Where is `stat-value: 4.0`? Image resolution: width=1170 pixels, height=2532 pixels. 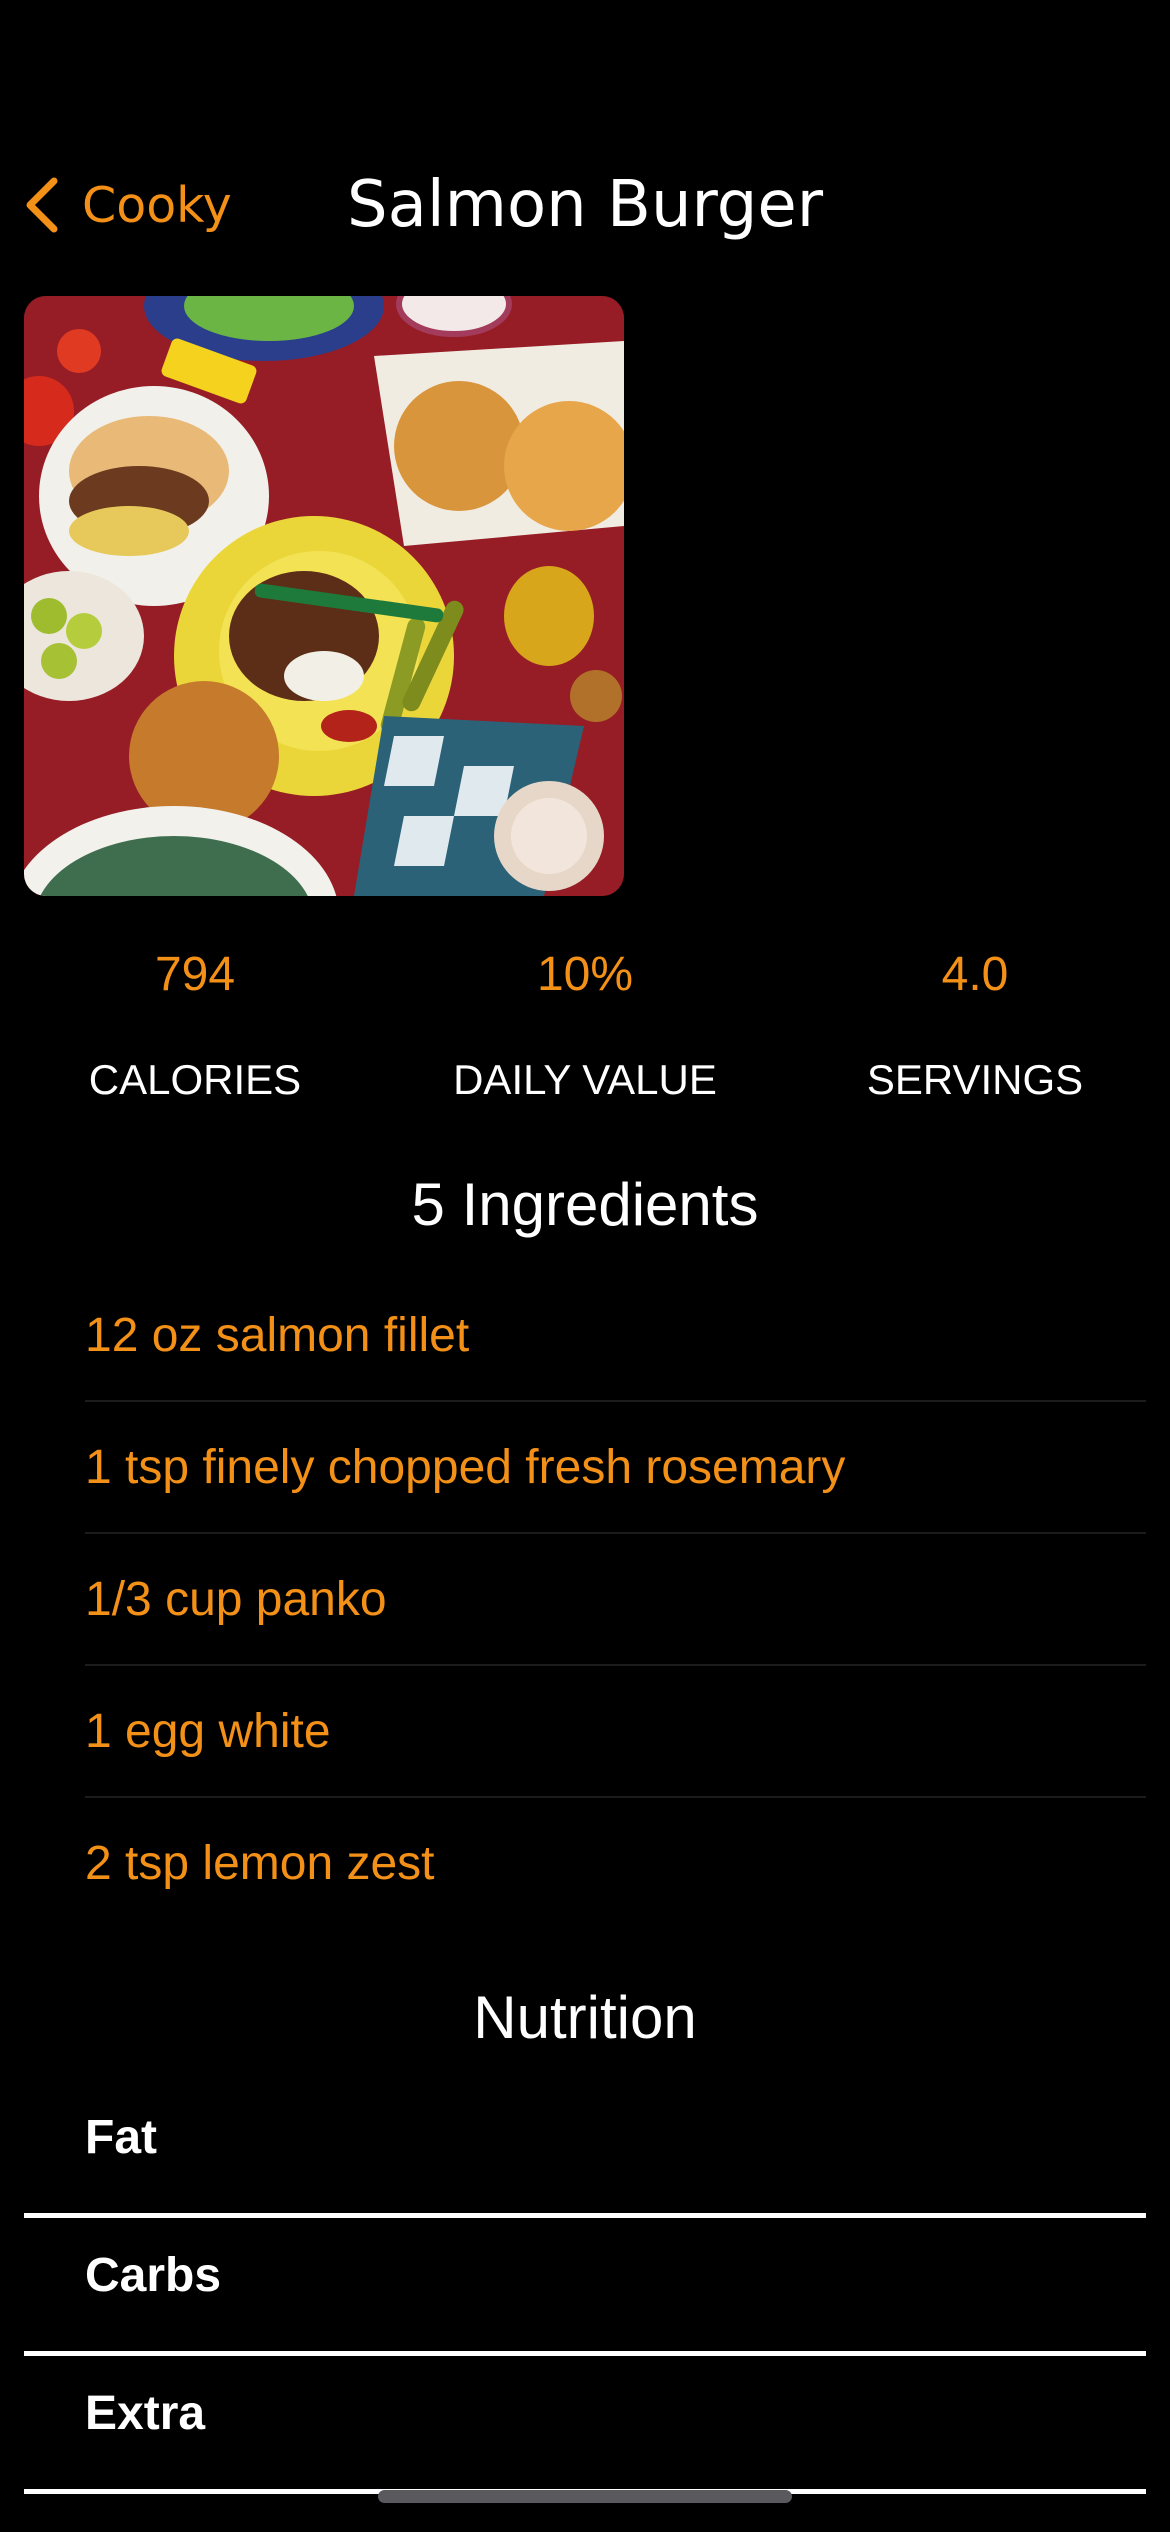
stat-value: 4.0 is located at coordinates (975, 974).